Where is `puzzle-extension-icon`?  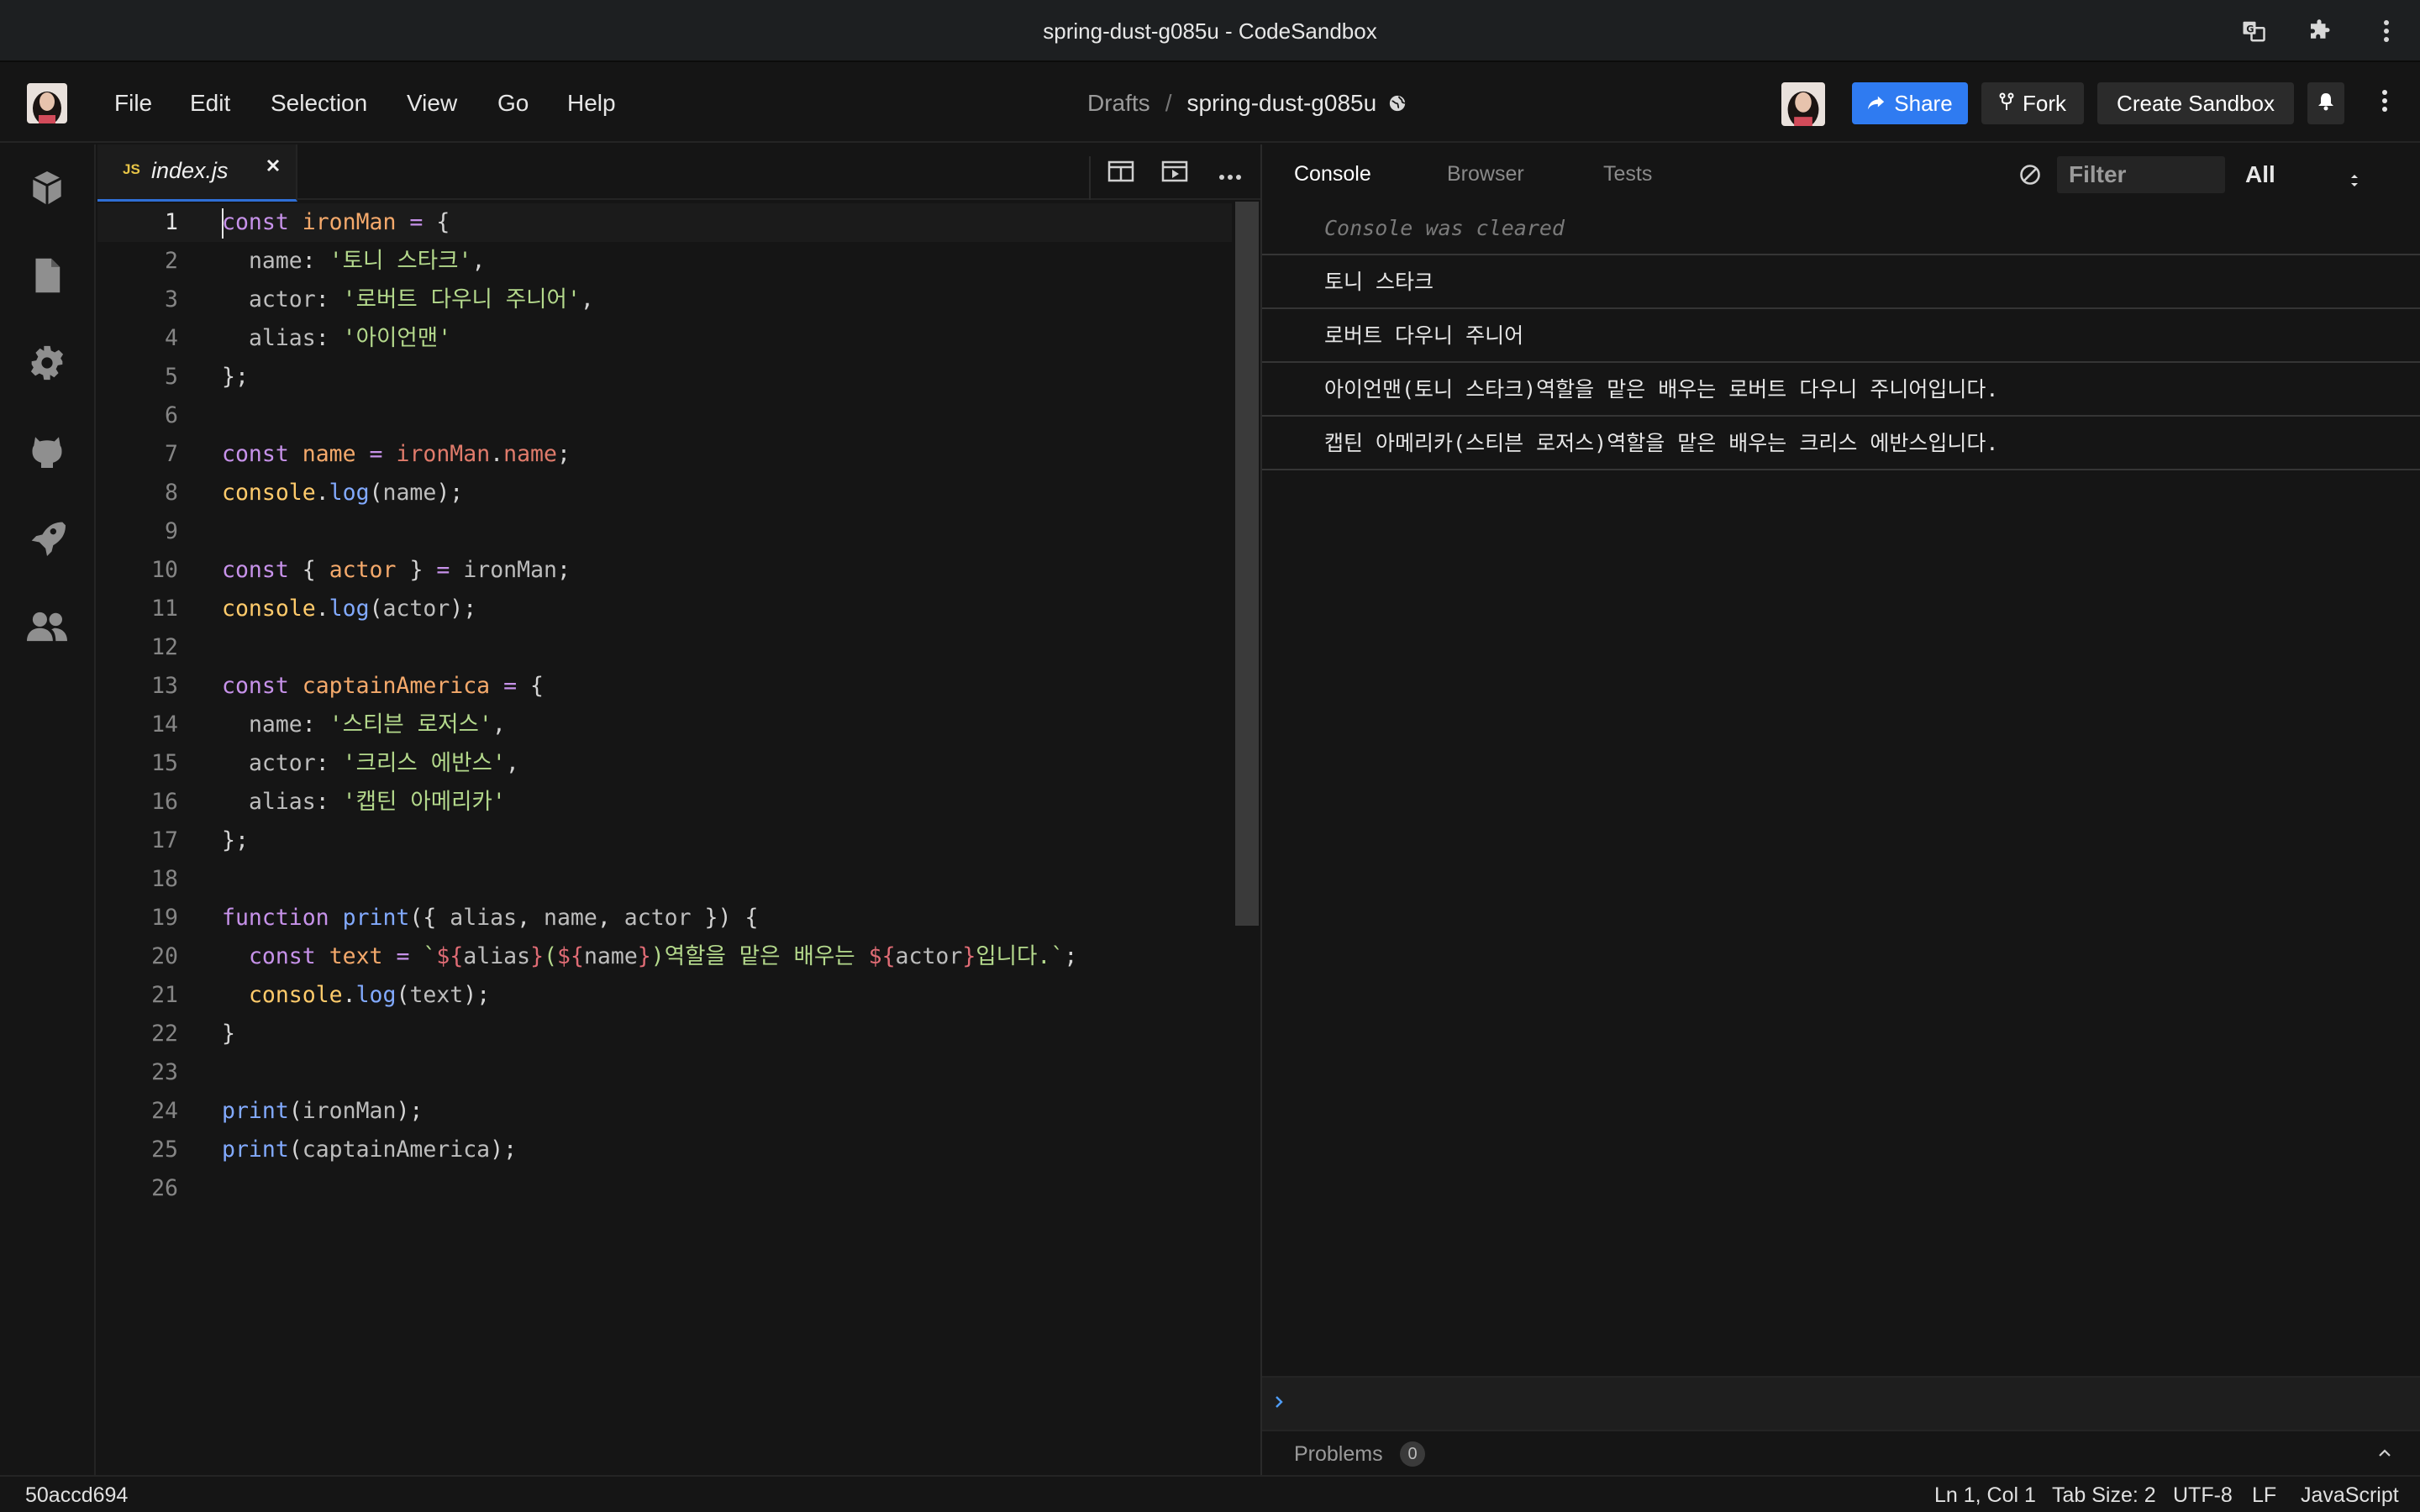
puzzle-extension-icon is located at coordinates (2319, 31).